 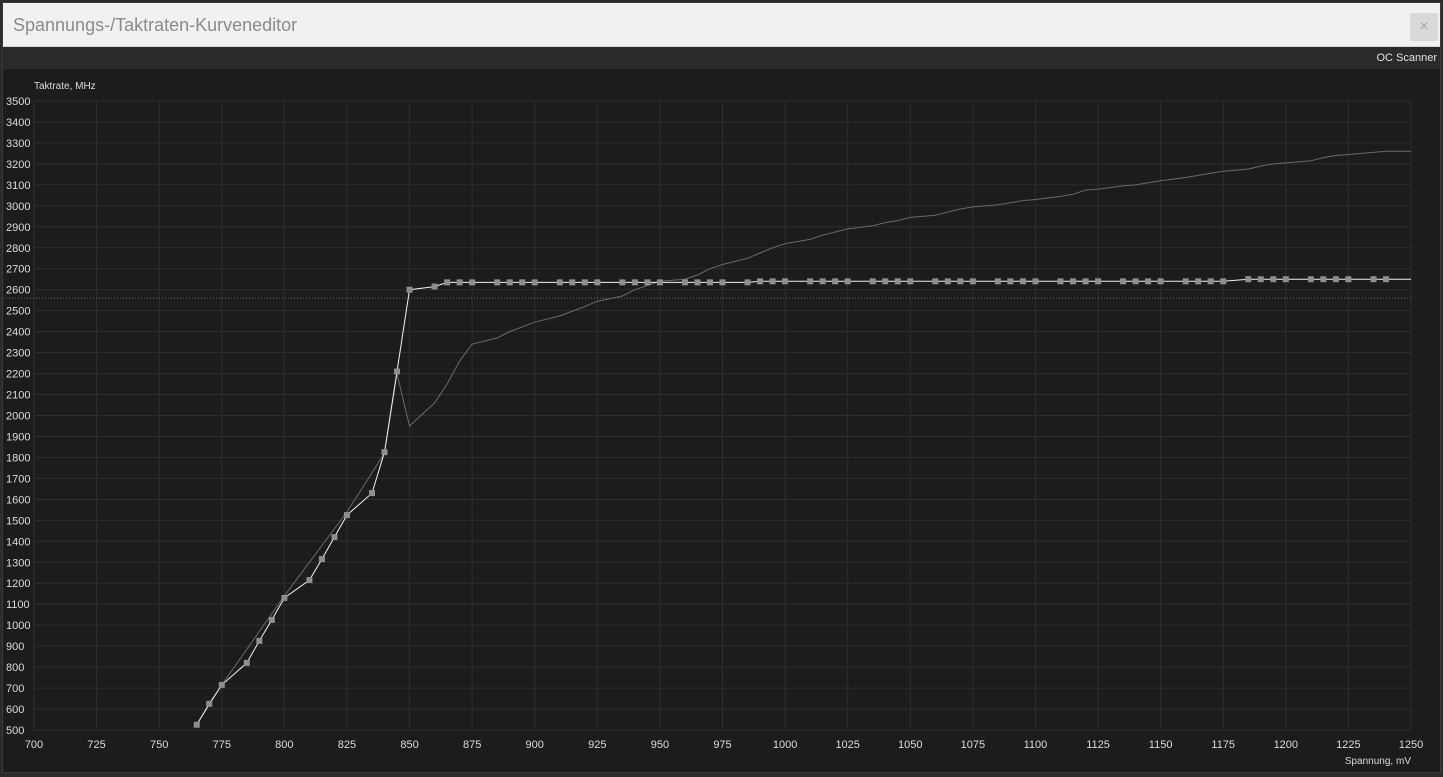 I want to click on x-axis-label: Spannung, mV, so click(x=1378, y=761).